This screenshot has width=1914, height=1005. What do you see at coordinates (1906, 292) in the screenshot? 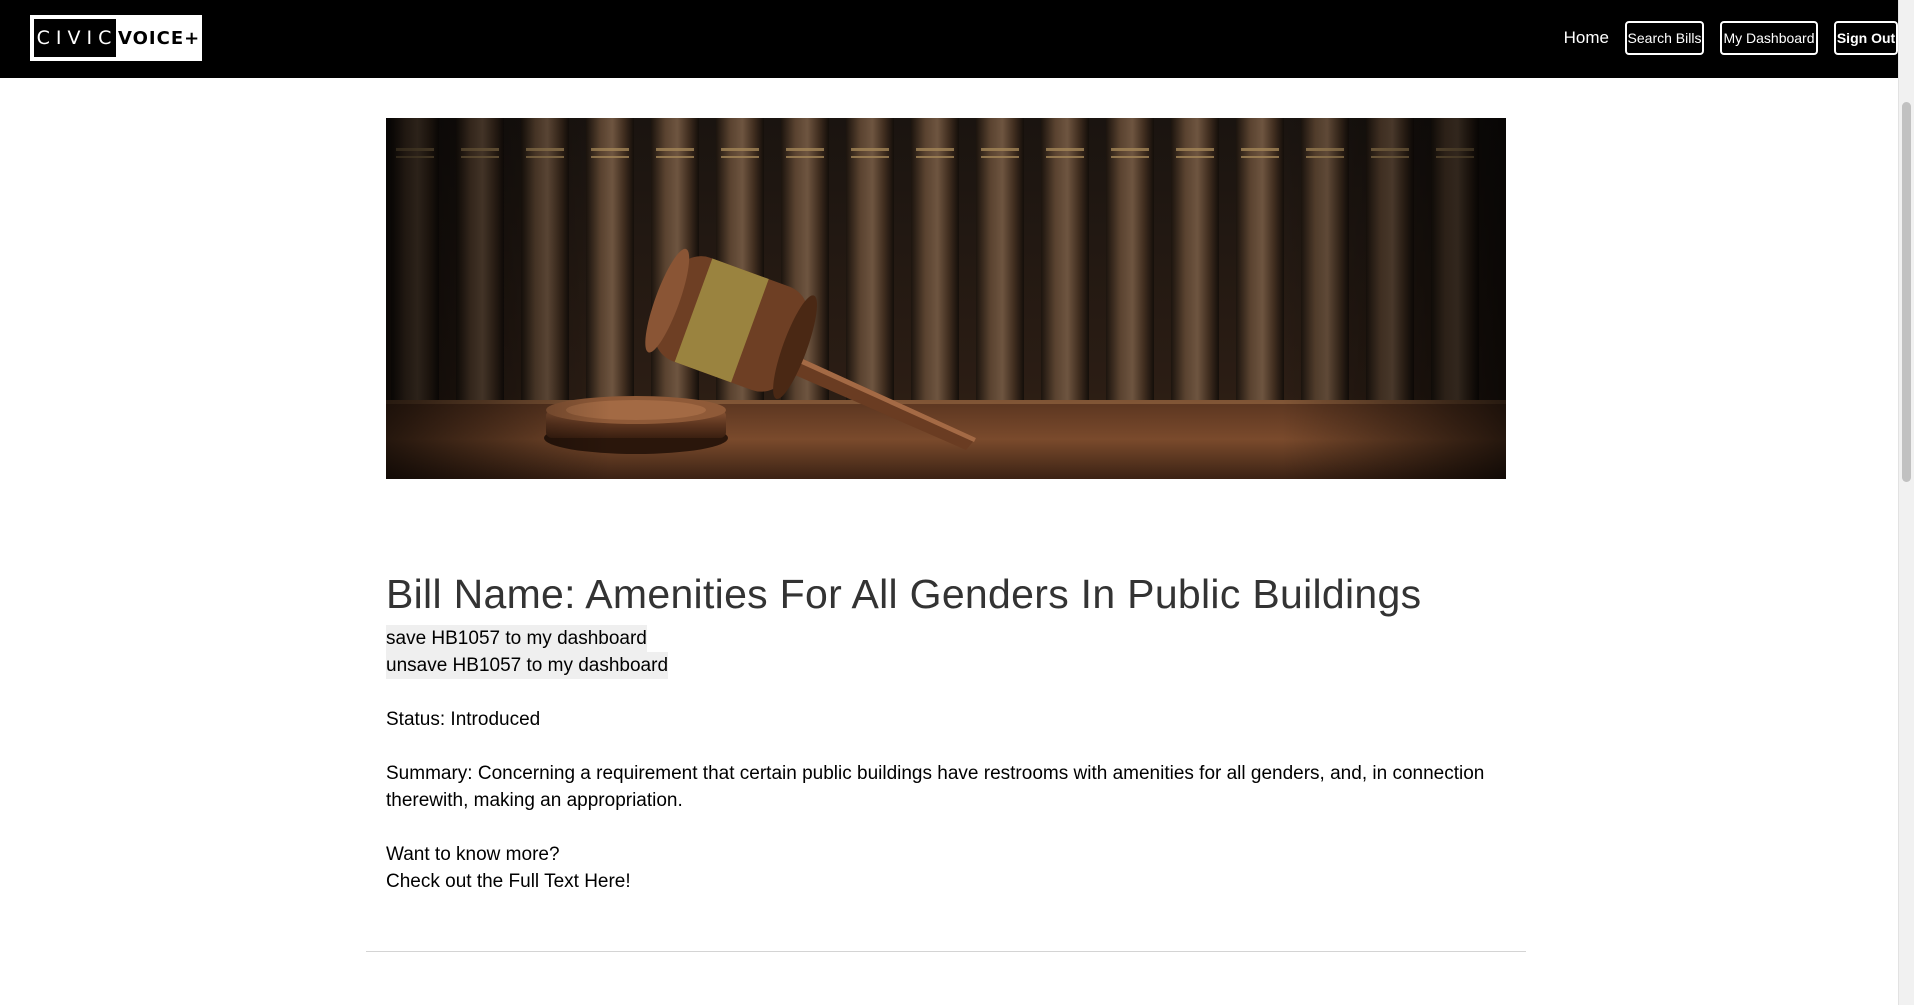
I see `scrollbar-thumb` at bounding box center [1906, 292].